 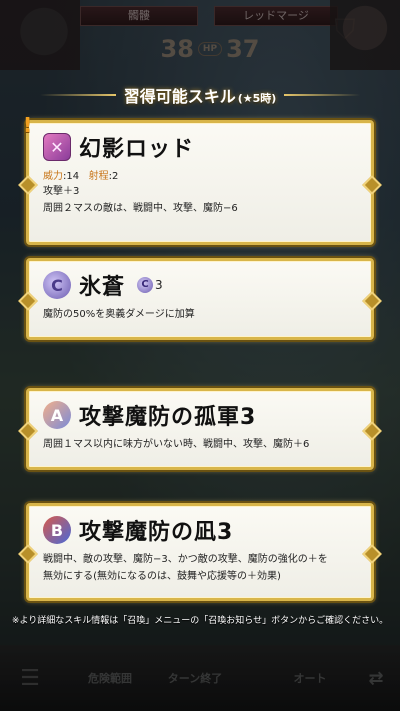 I want to click on passive-b-icon: B, so click(x=57, y=530).